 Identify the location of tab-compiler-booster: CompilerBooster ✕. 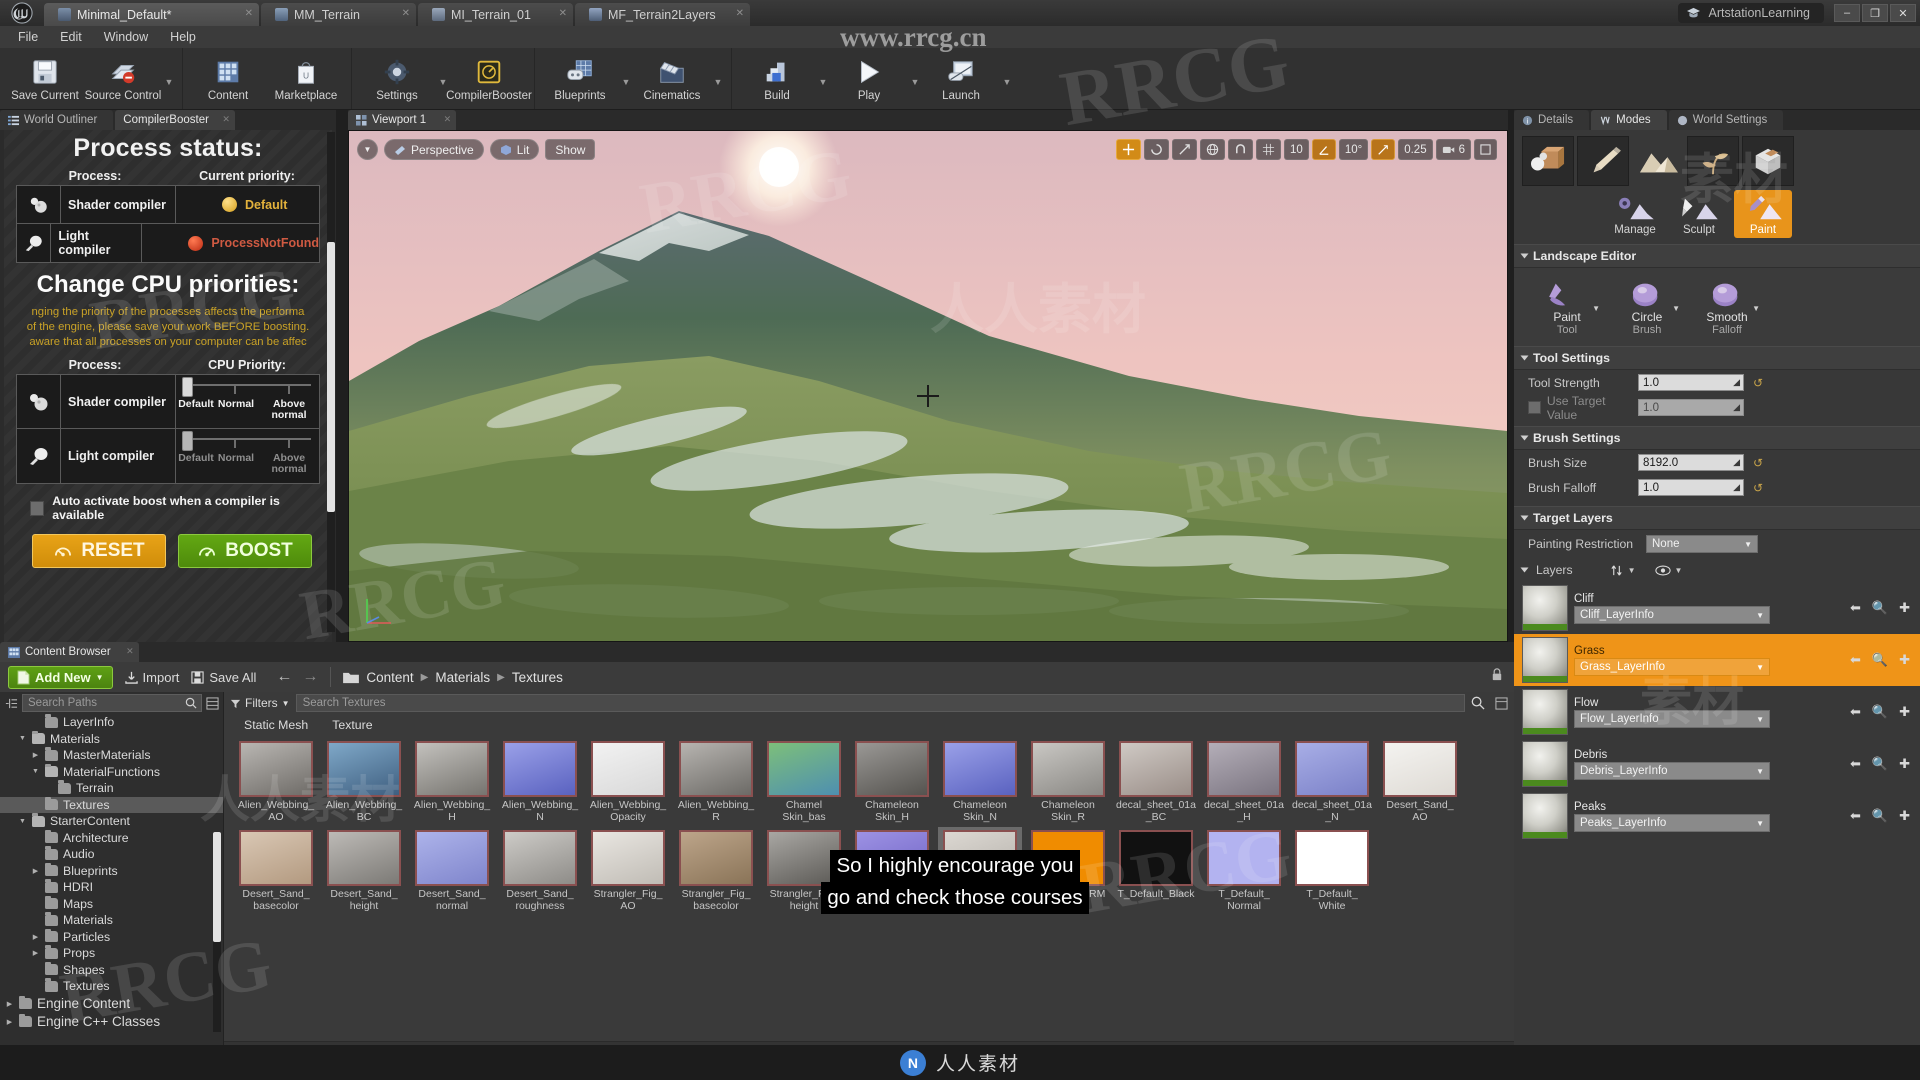
(175, 120).